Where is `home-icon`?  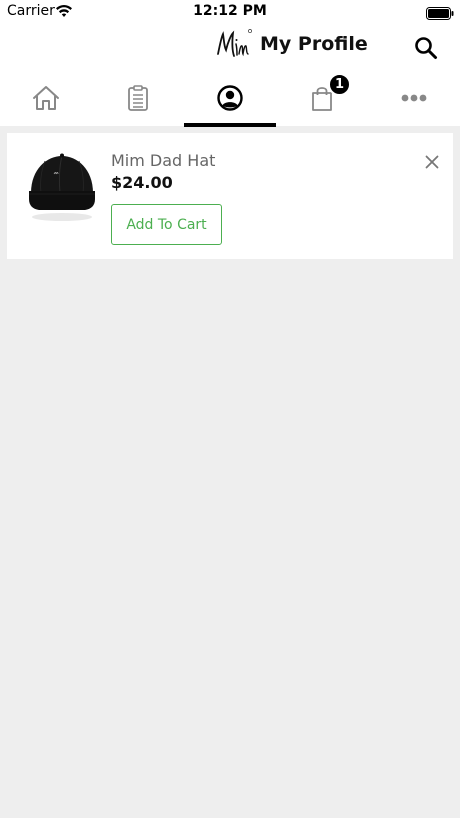
home-icon is located at coordinates (46, 98).